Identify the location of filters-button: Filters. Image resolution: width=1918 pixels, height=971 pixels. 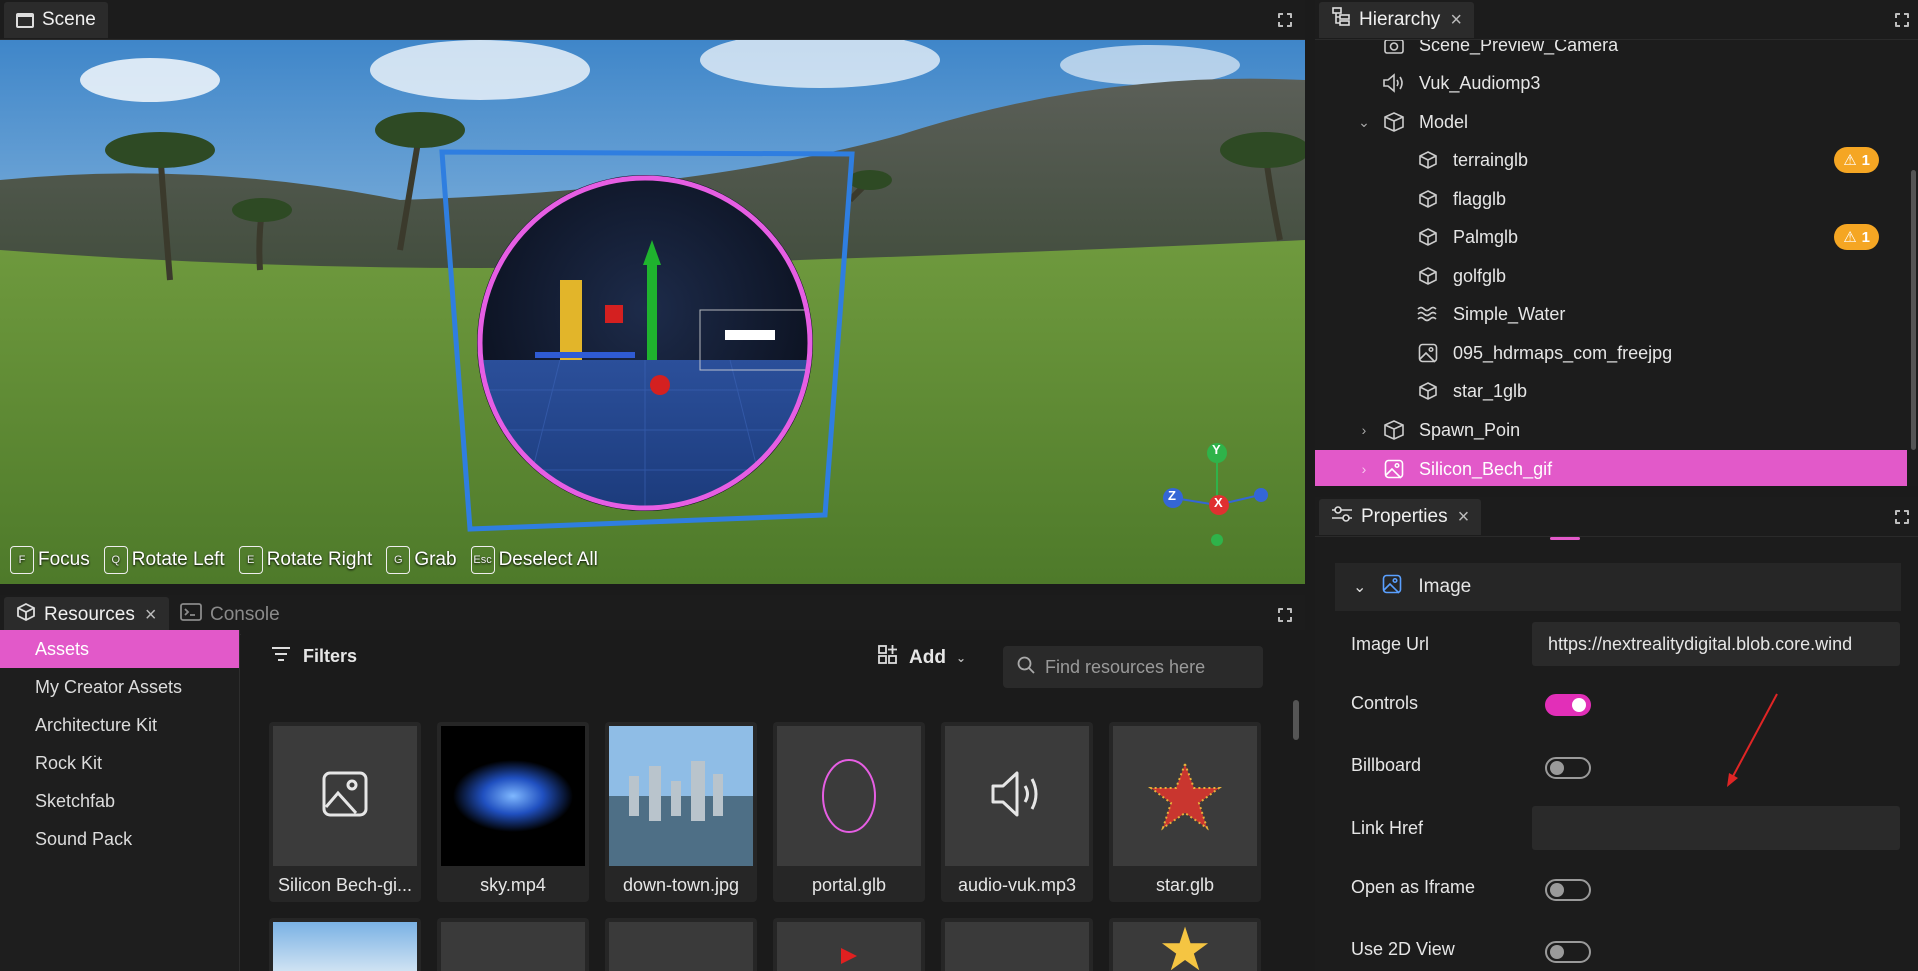
(314, 656).